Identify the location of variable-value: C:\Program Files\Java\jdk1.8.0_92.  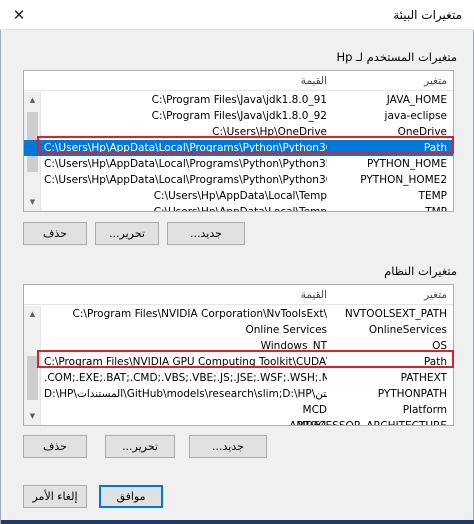
(239, 116).